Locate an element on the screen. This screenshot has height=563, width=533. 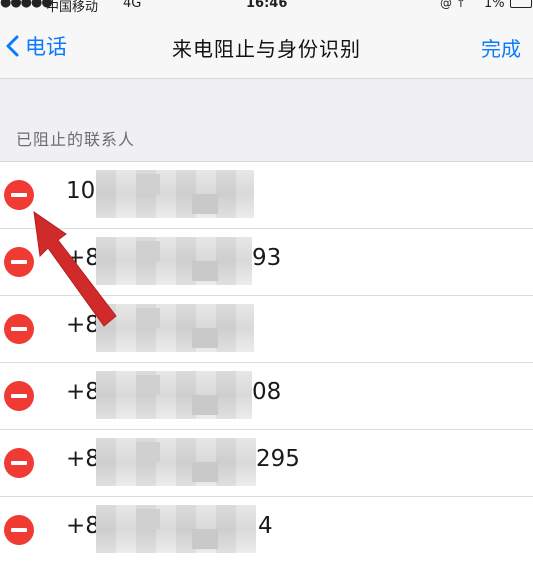
done-button: 完成 is located at coordinates (501, 47).